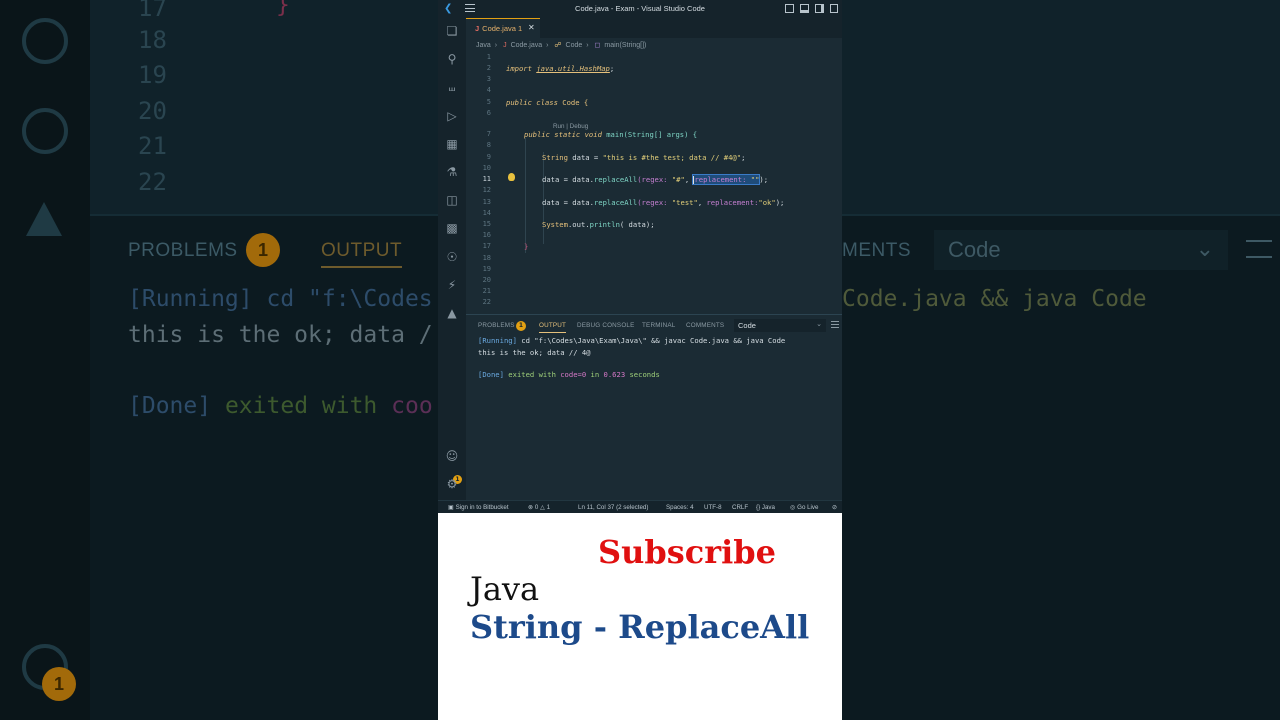 This screenshot has width=1280, height=720. What do you see at coordinates (511, 177) in the screenshot?
I see `lightbulb-icon` at bounding box center [511, 177].